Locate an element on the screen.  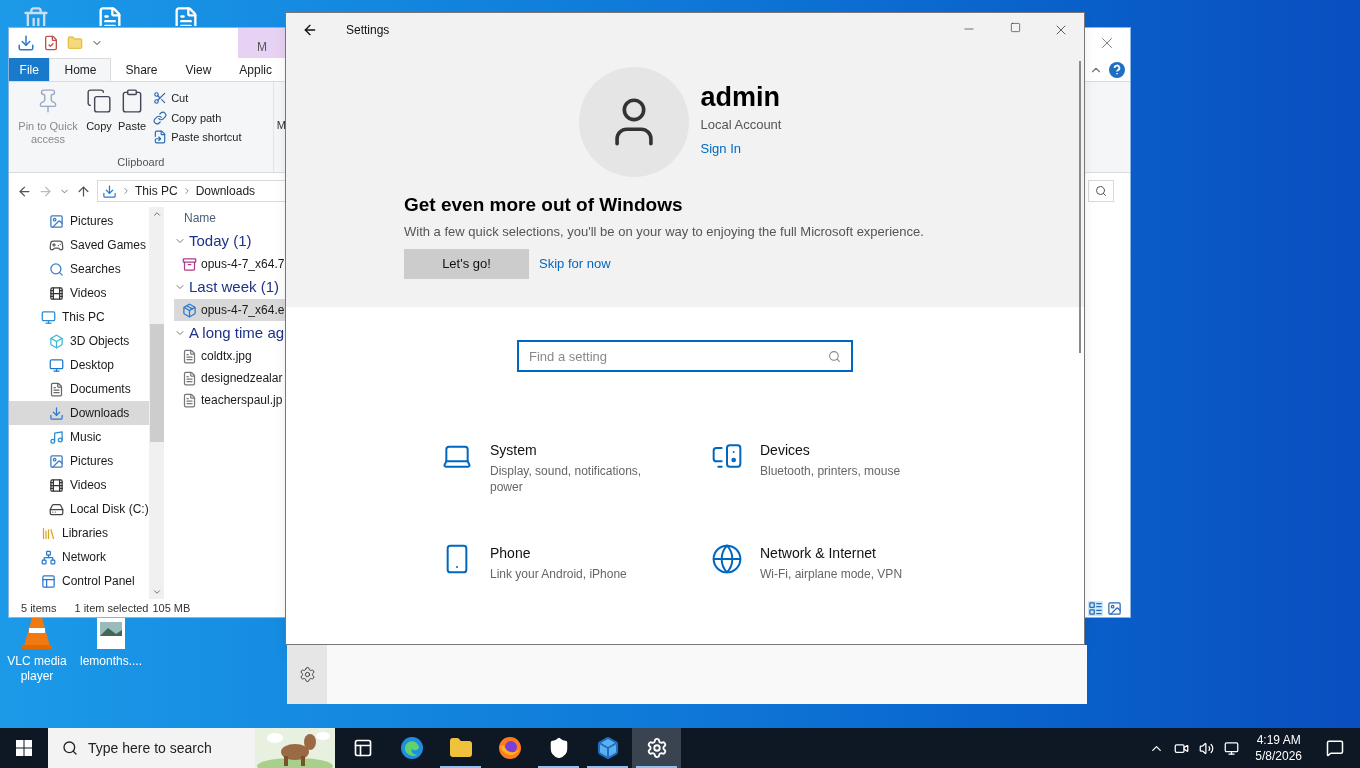
file-row: opus-4-7_x64.e is located at coordinates (230, 310).